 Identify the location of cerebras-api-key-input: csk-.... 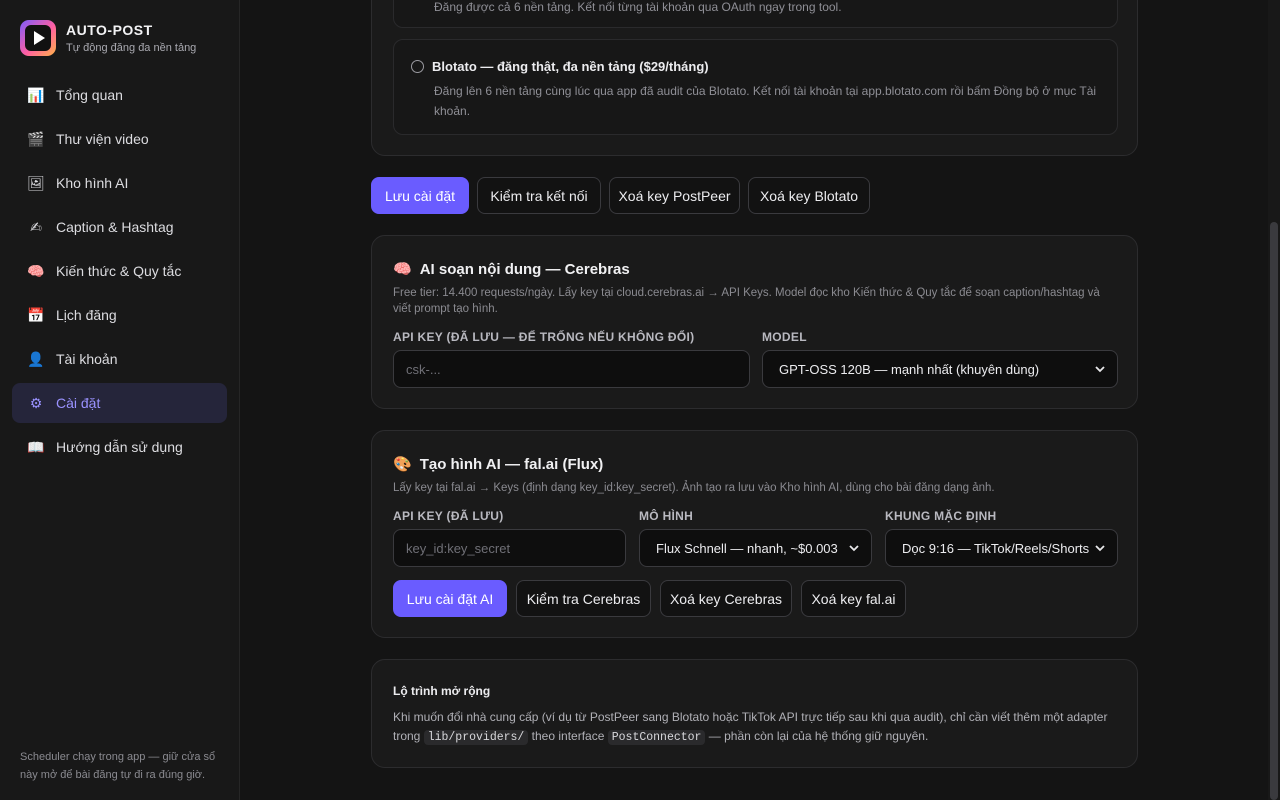
(571, 369).